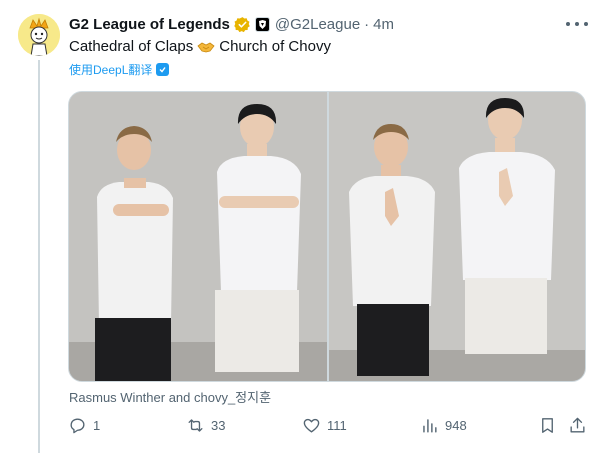 The height and width of the screenshot is (453, 604). What do you see at coordinates (311, 425) in the screenshot?
I see `heart-icon` at bounding box center [311, 425].